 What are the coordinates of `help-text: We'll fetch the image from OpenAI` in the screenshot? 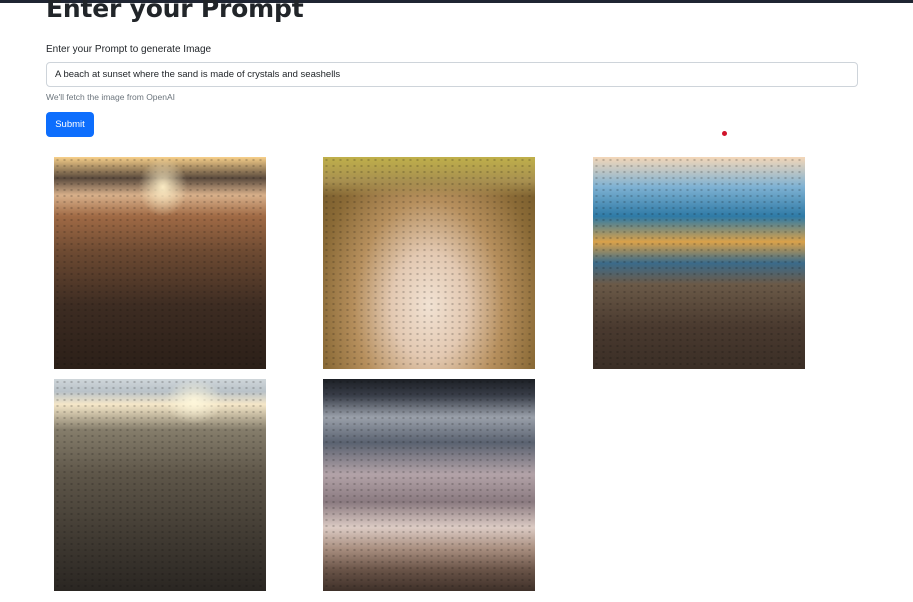 It's located at (111, 97).